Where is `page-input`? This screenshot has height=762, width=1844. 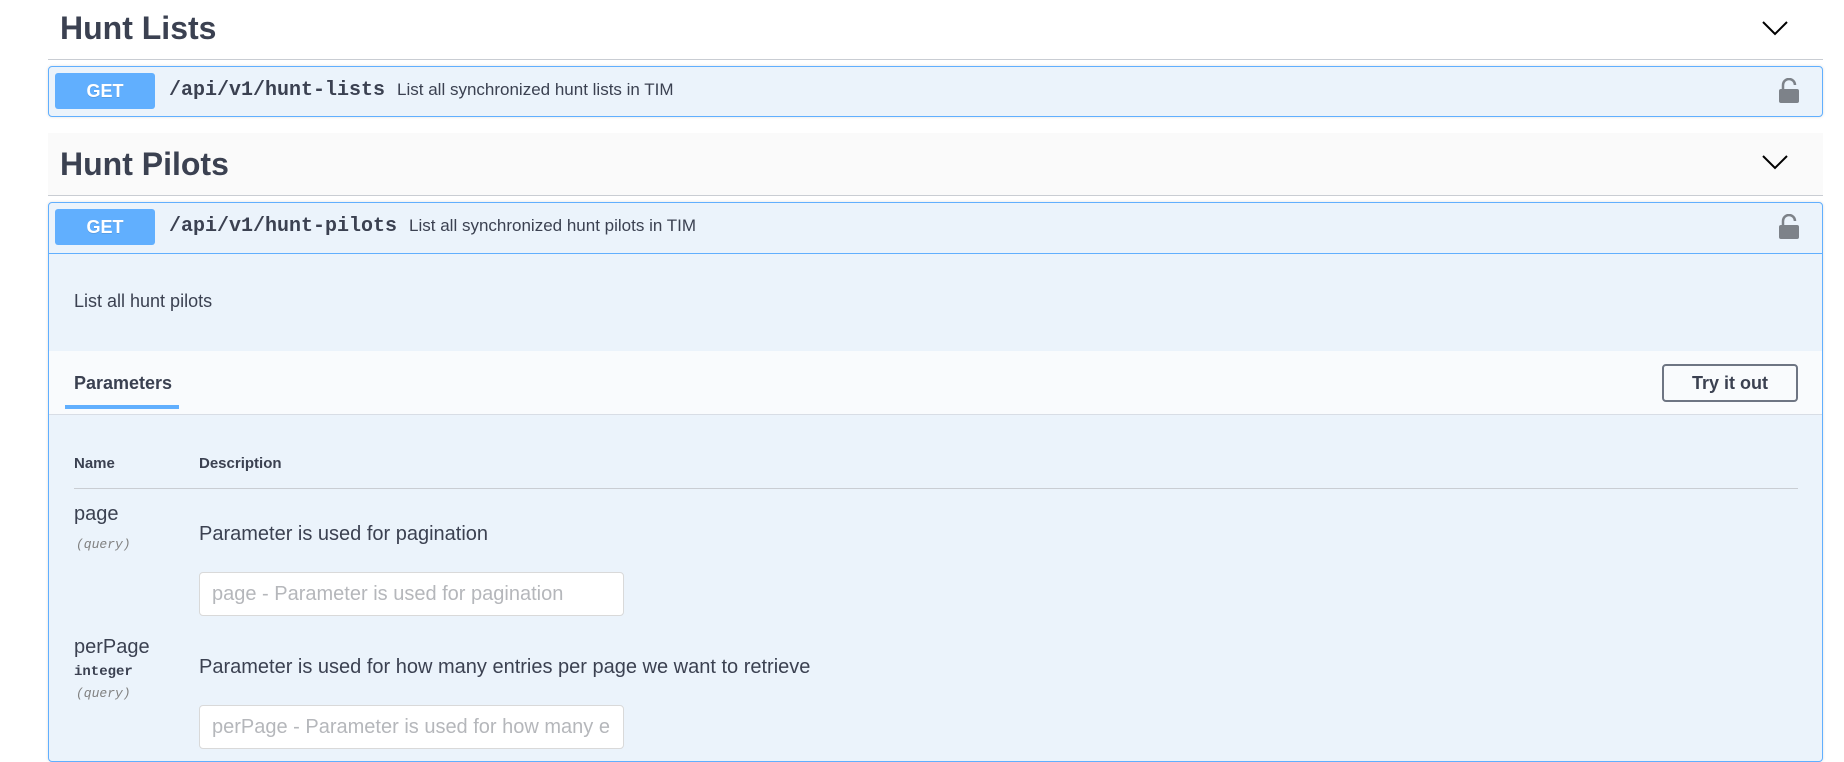
page-input is located at coordinates (411, 594).